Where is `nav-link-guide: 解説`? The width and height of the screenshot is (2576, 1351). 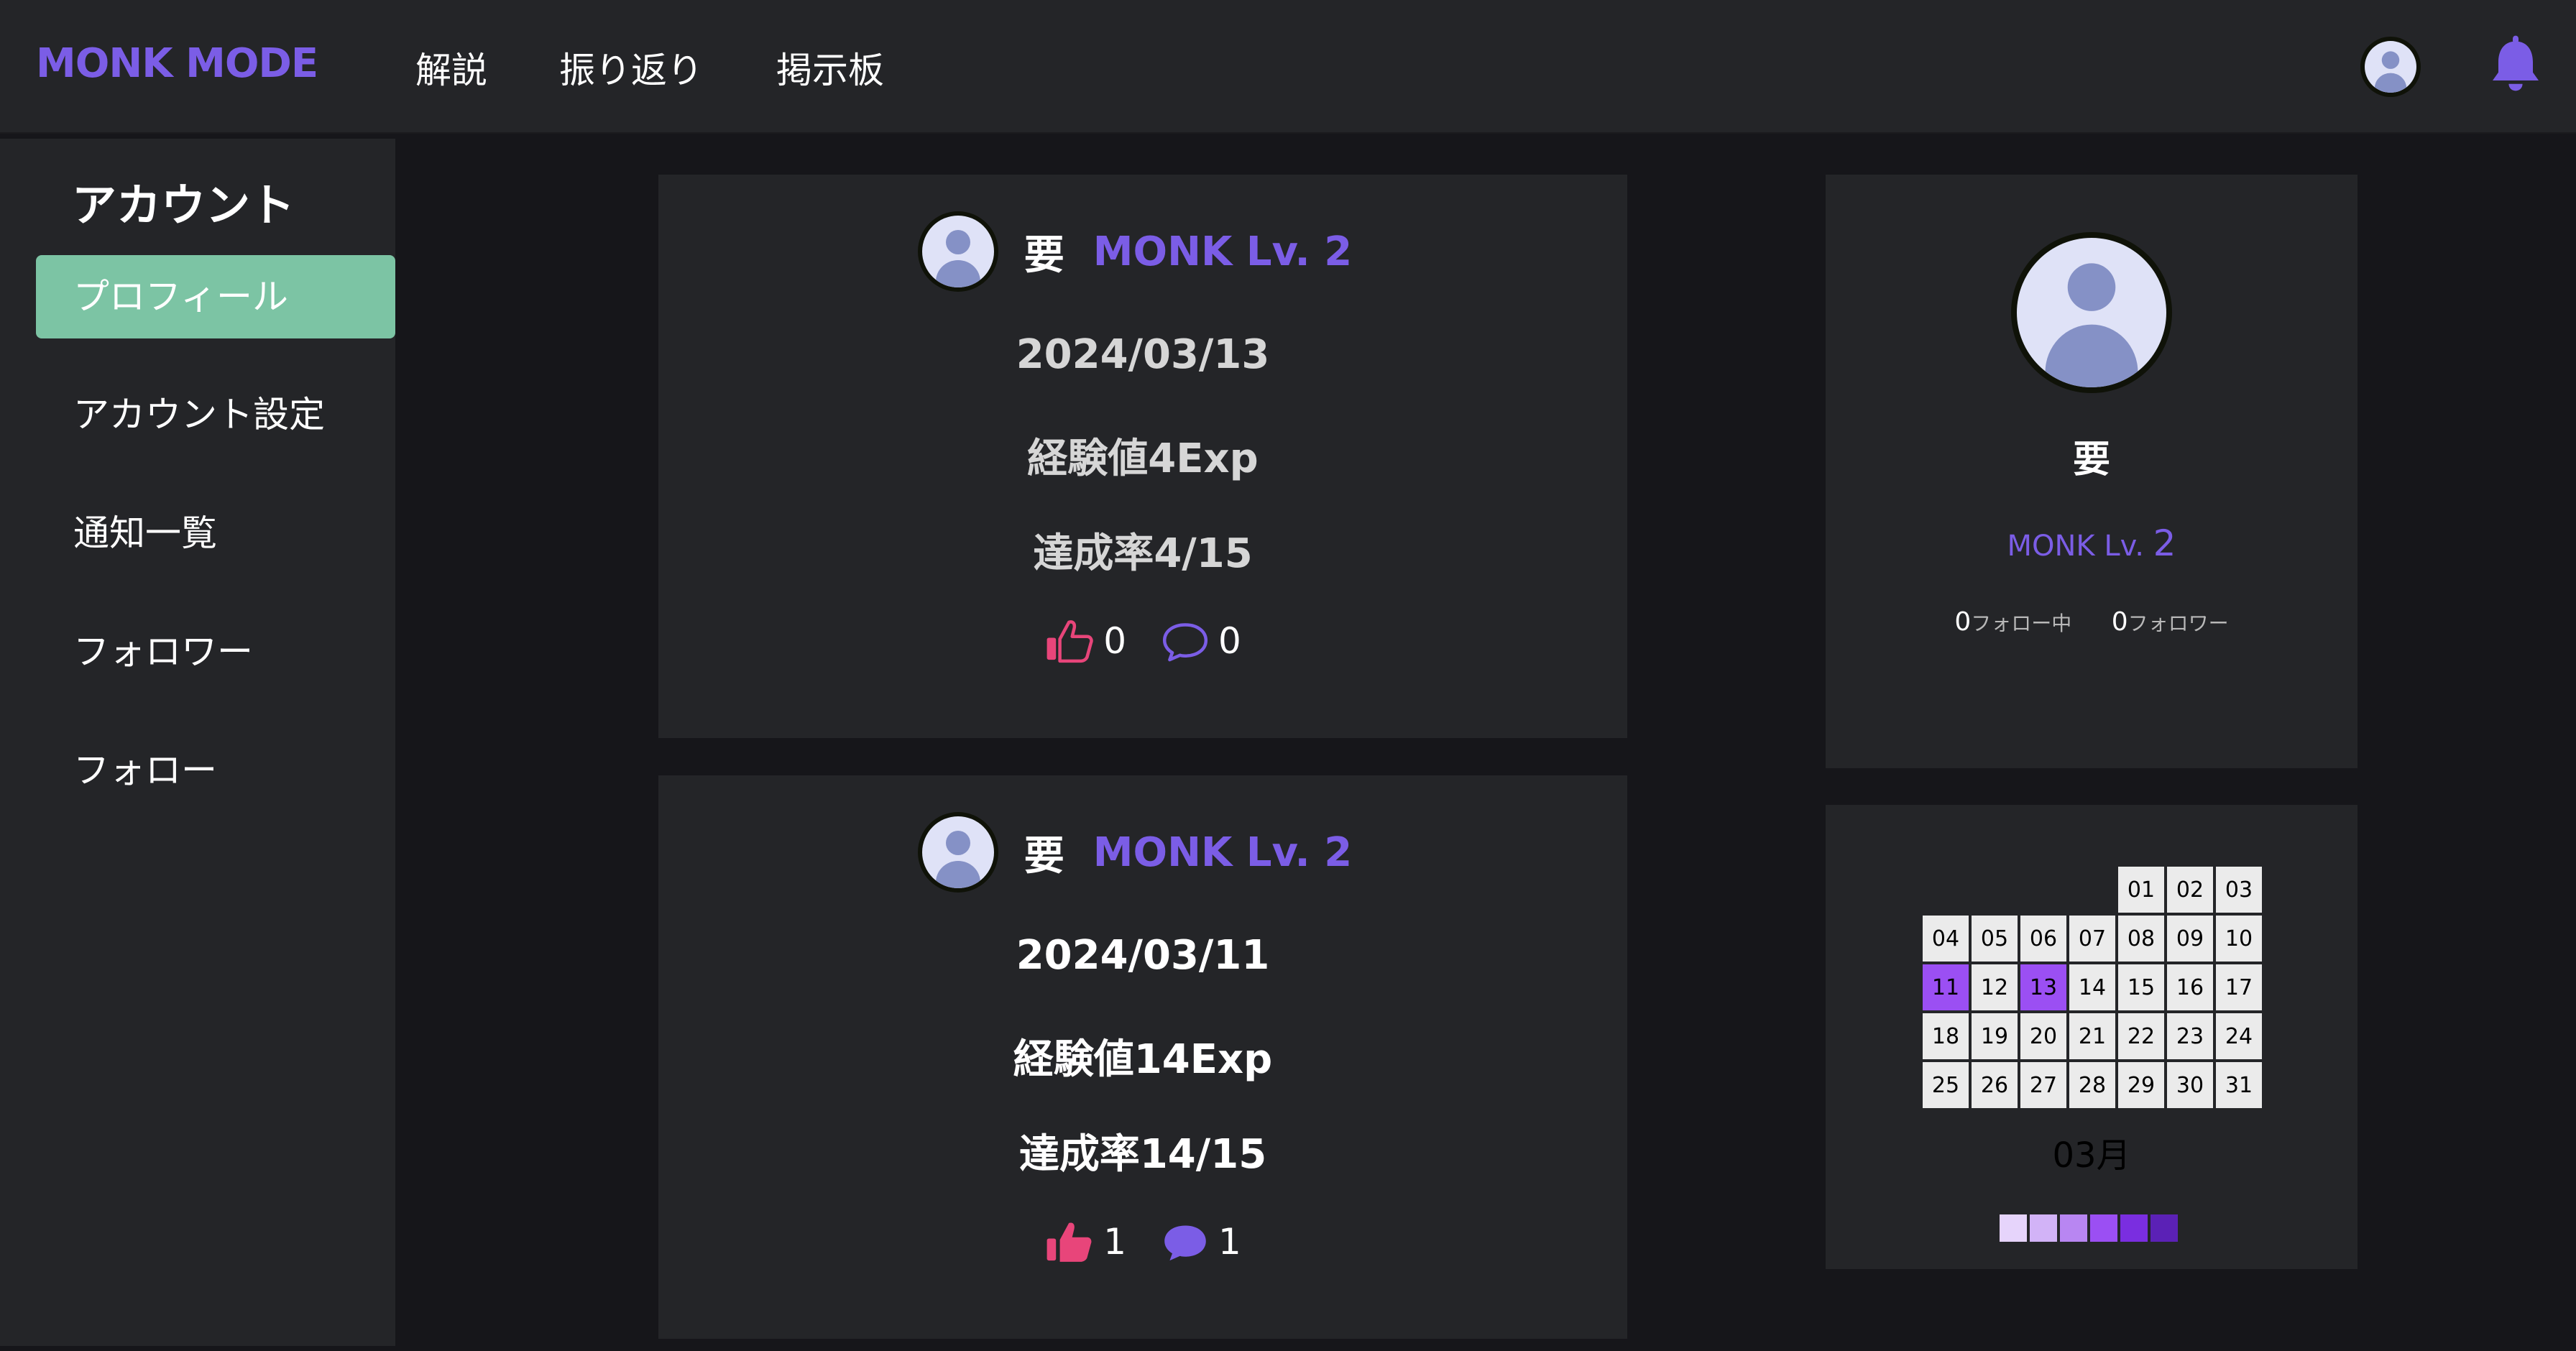 nav-link-guide: 解説 is located at coordinates (451, 67).